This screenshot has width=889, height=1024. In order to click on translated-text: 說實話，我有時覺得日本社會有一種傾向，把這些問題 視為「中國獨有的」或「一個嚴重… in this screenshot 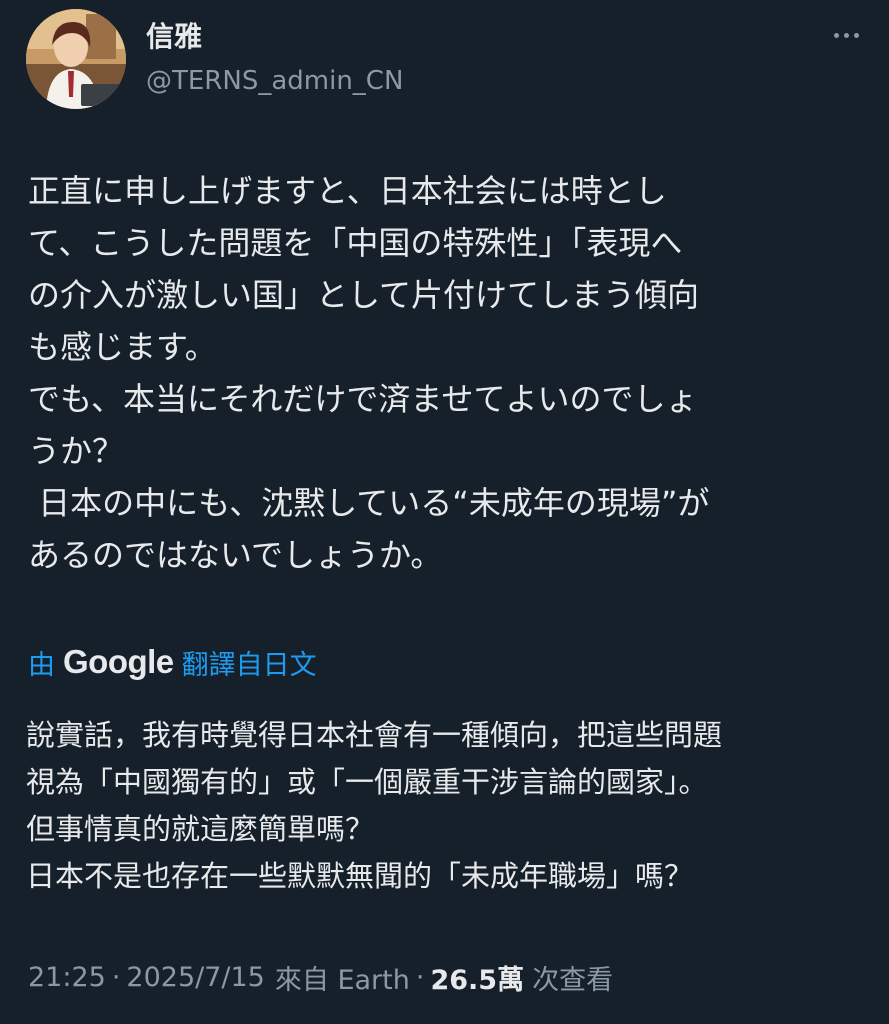, I will do `click(374, 805)`.